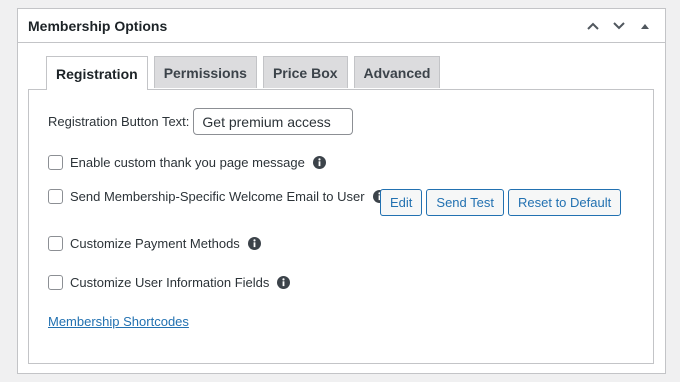  I want to click on button-text-label: Registration Button Text:, so click(119, 121).